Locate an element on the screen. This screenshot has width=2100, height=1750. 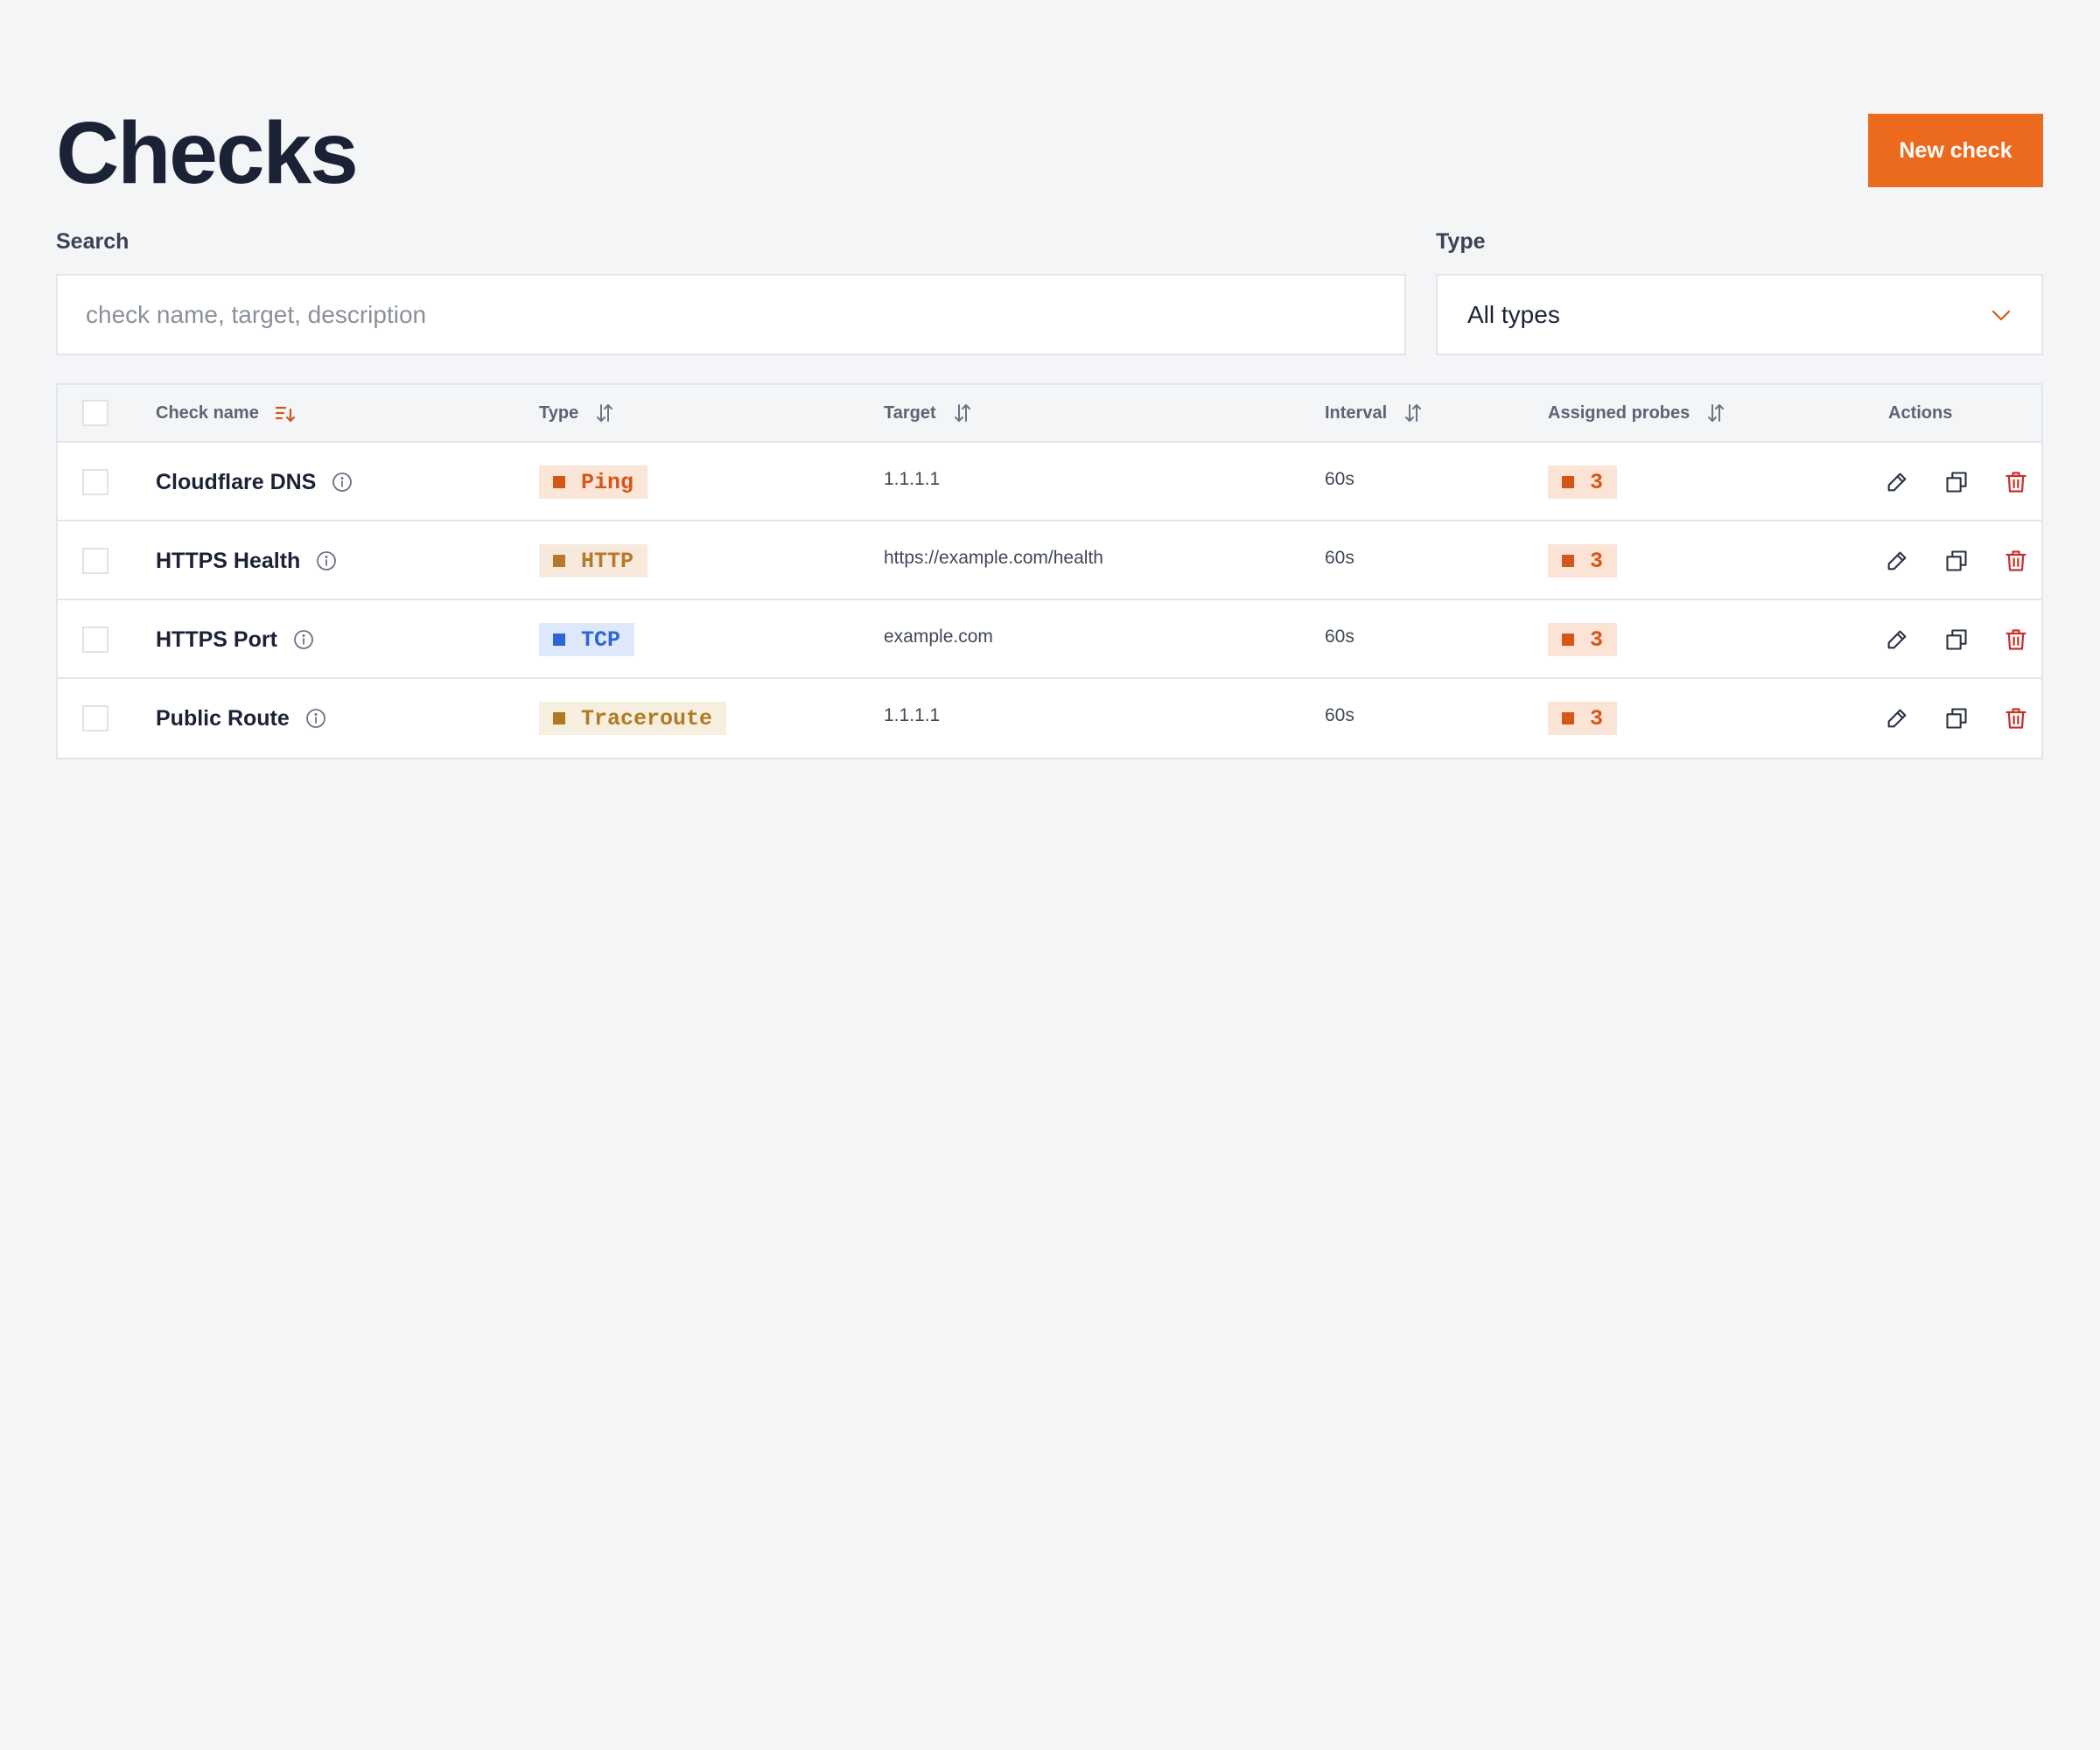
column-label-actions: Actions is located at coordinates (1920, 412).